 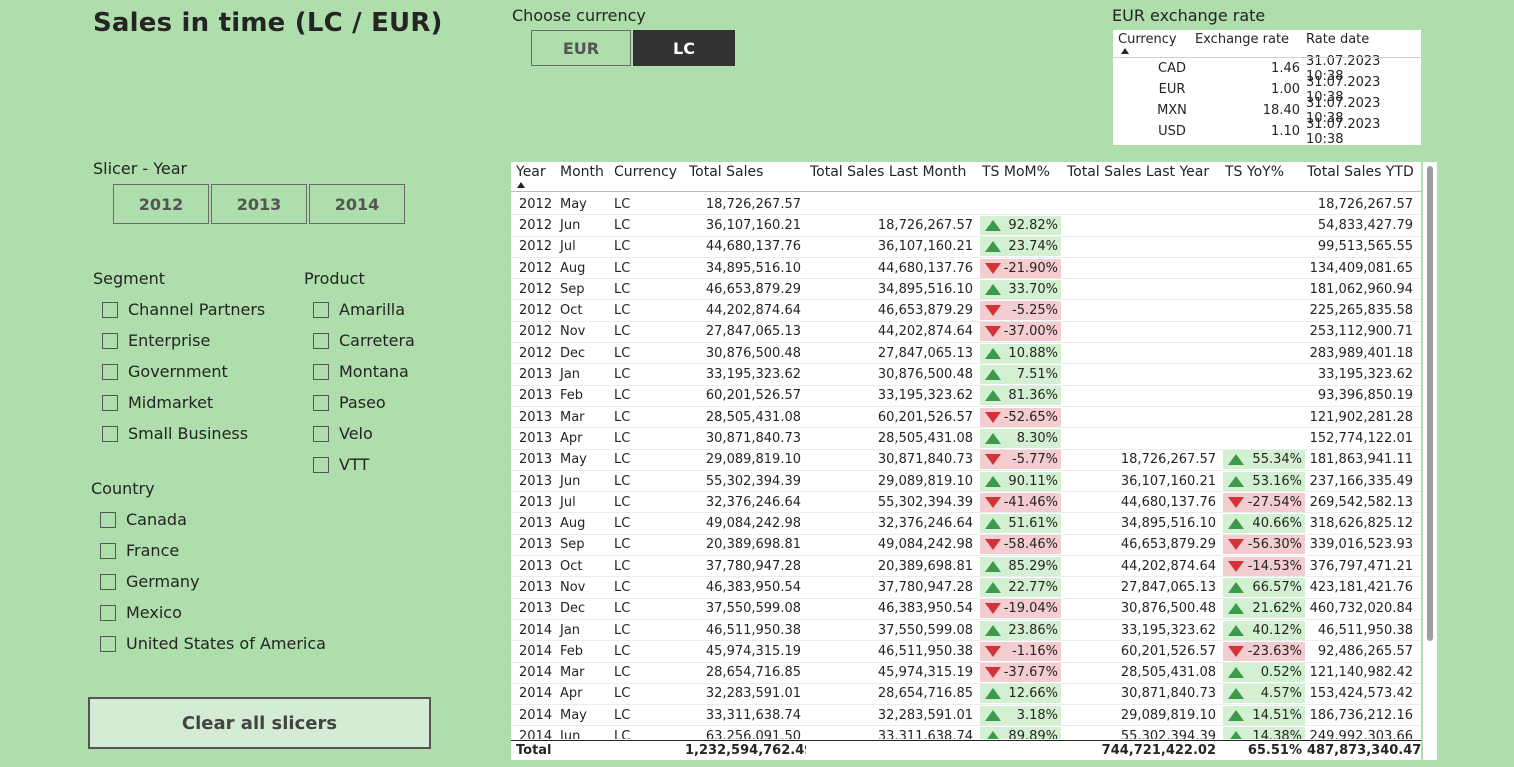 I want to click on header-month: Month, so click(x=583, y=172).